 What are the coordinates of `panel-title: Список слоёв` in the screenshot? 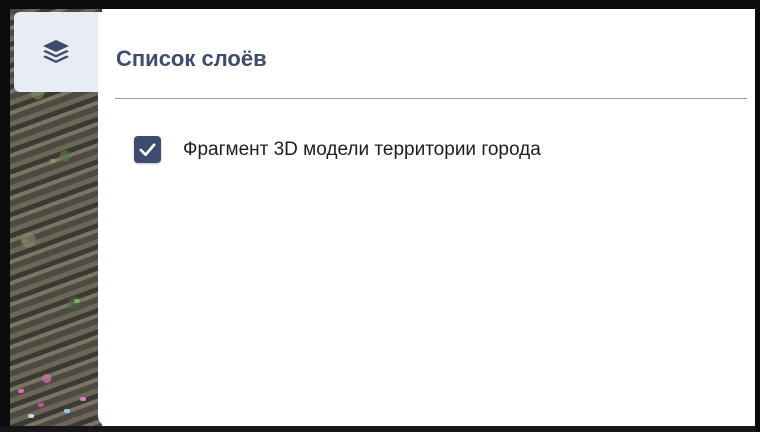 It's located at (191, 58).